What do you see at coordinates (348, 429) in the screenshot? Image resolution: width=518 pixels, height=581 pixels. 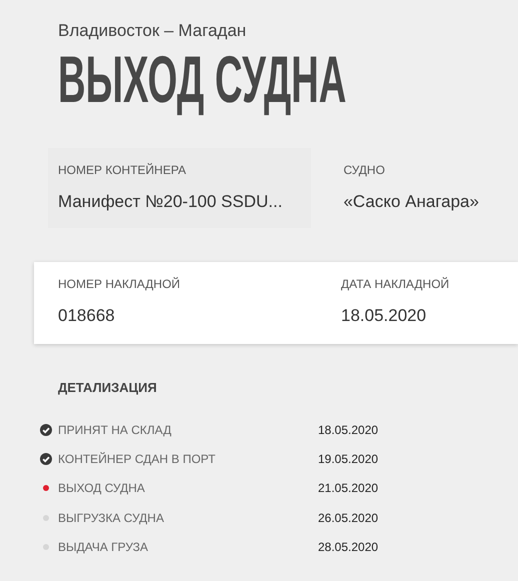 I see `step-date: 18.05.2020` at bounding box center [348, 429].